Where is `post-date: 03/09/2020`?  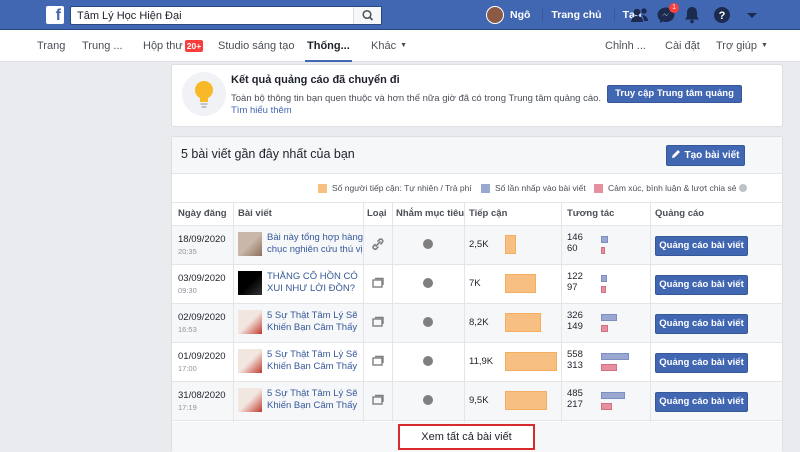
post-date: 03/09/2020 is located at coordinates (202, 278).